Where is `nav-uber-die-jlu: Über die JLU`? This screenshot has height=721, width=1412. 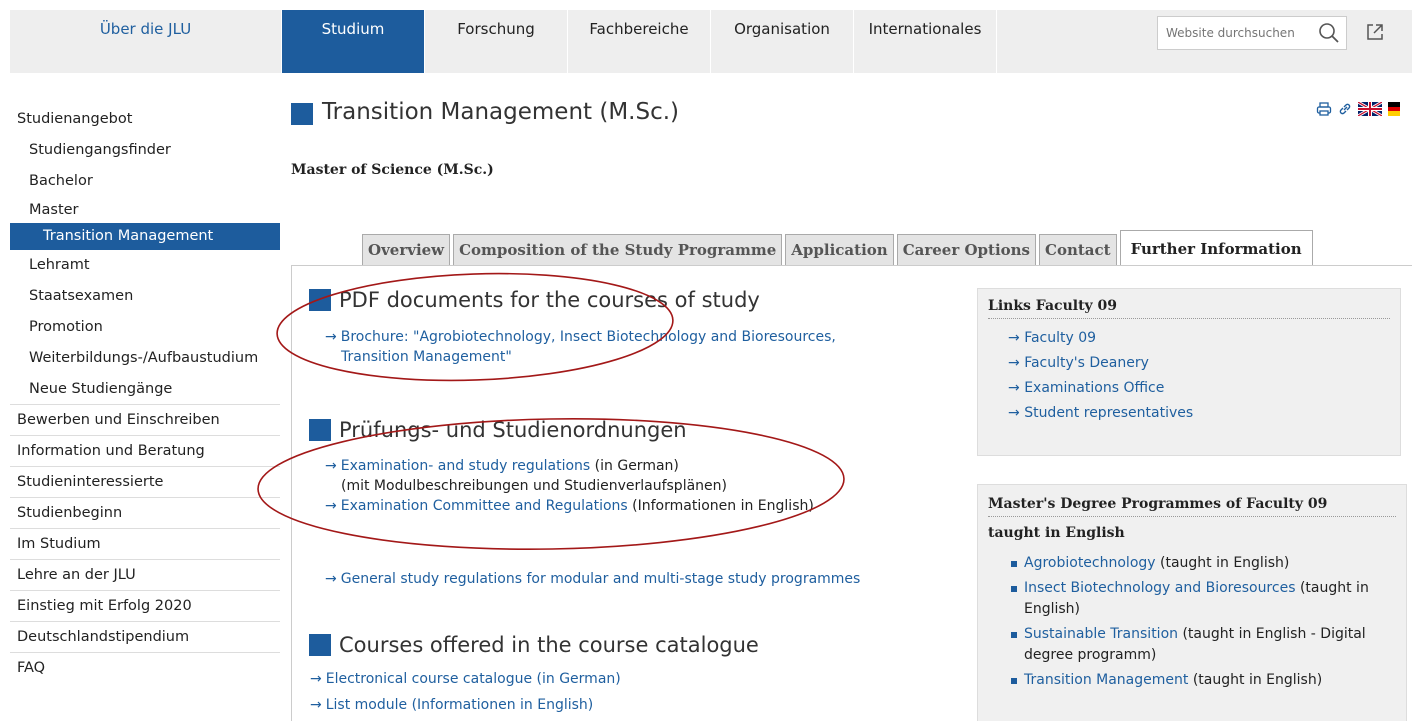 nav-uber-die-jlu: Über die JLU is located at coordinates (146, 41).